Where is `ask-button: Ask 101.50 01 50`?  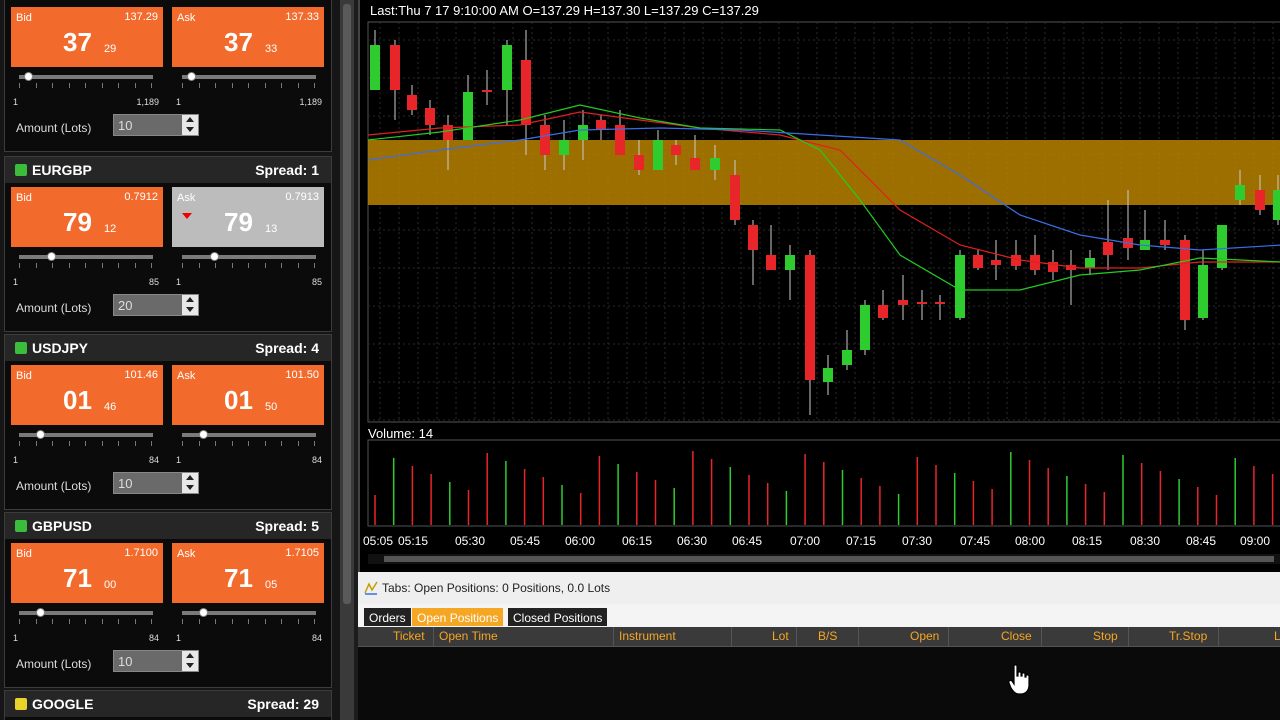 ask-button: Ask 101.50 01 50 is located at coordinates (248, 395).